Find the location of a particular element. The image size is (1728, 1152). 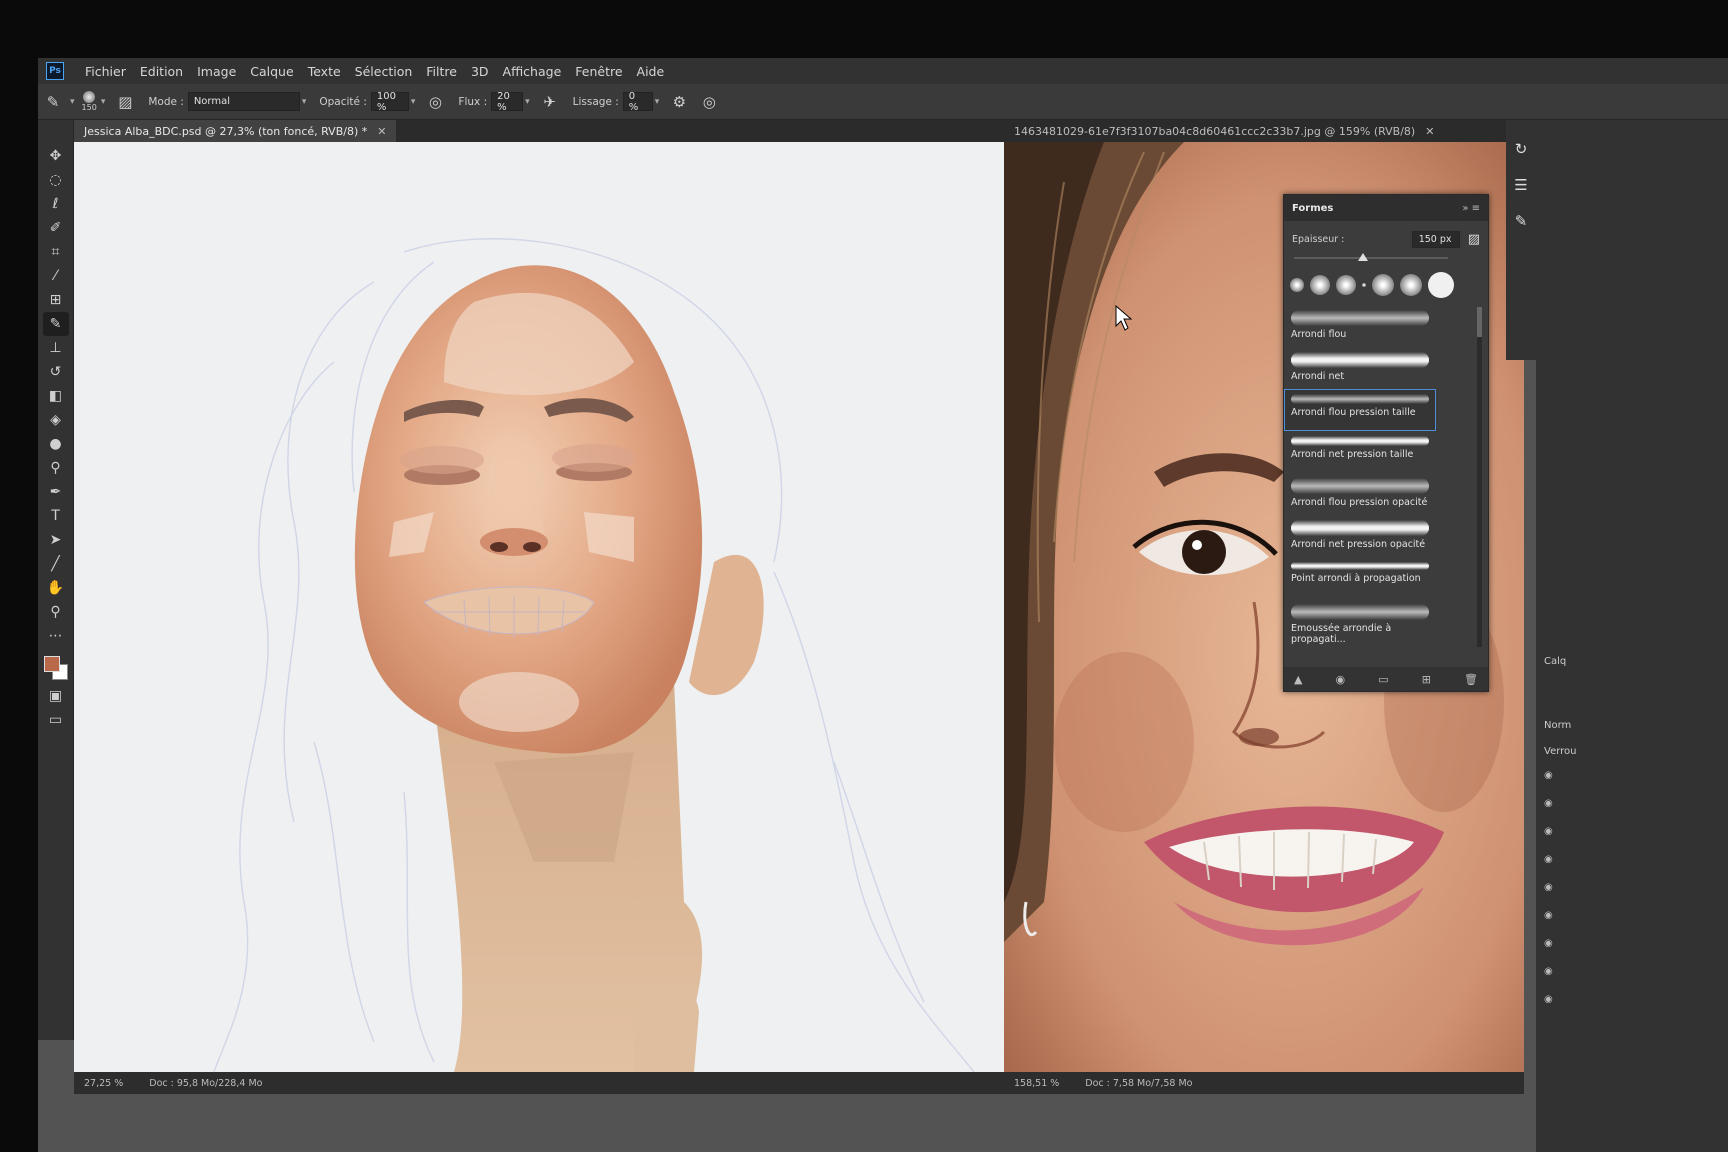

brush-size-picker: 150 is located at coordinates (89, 101).